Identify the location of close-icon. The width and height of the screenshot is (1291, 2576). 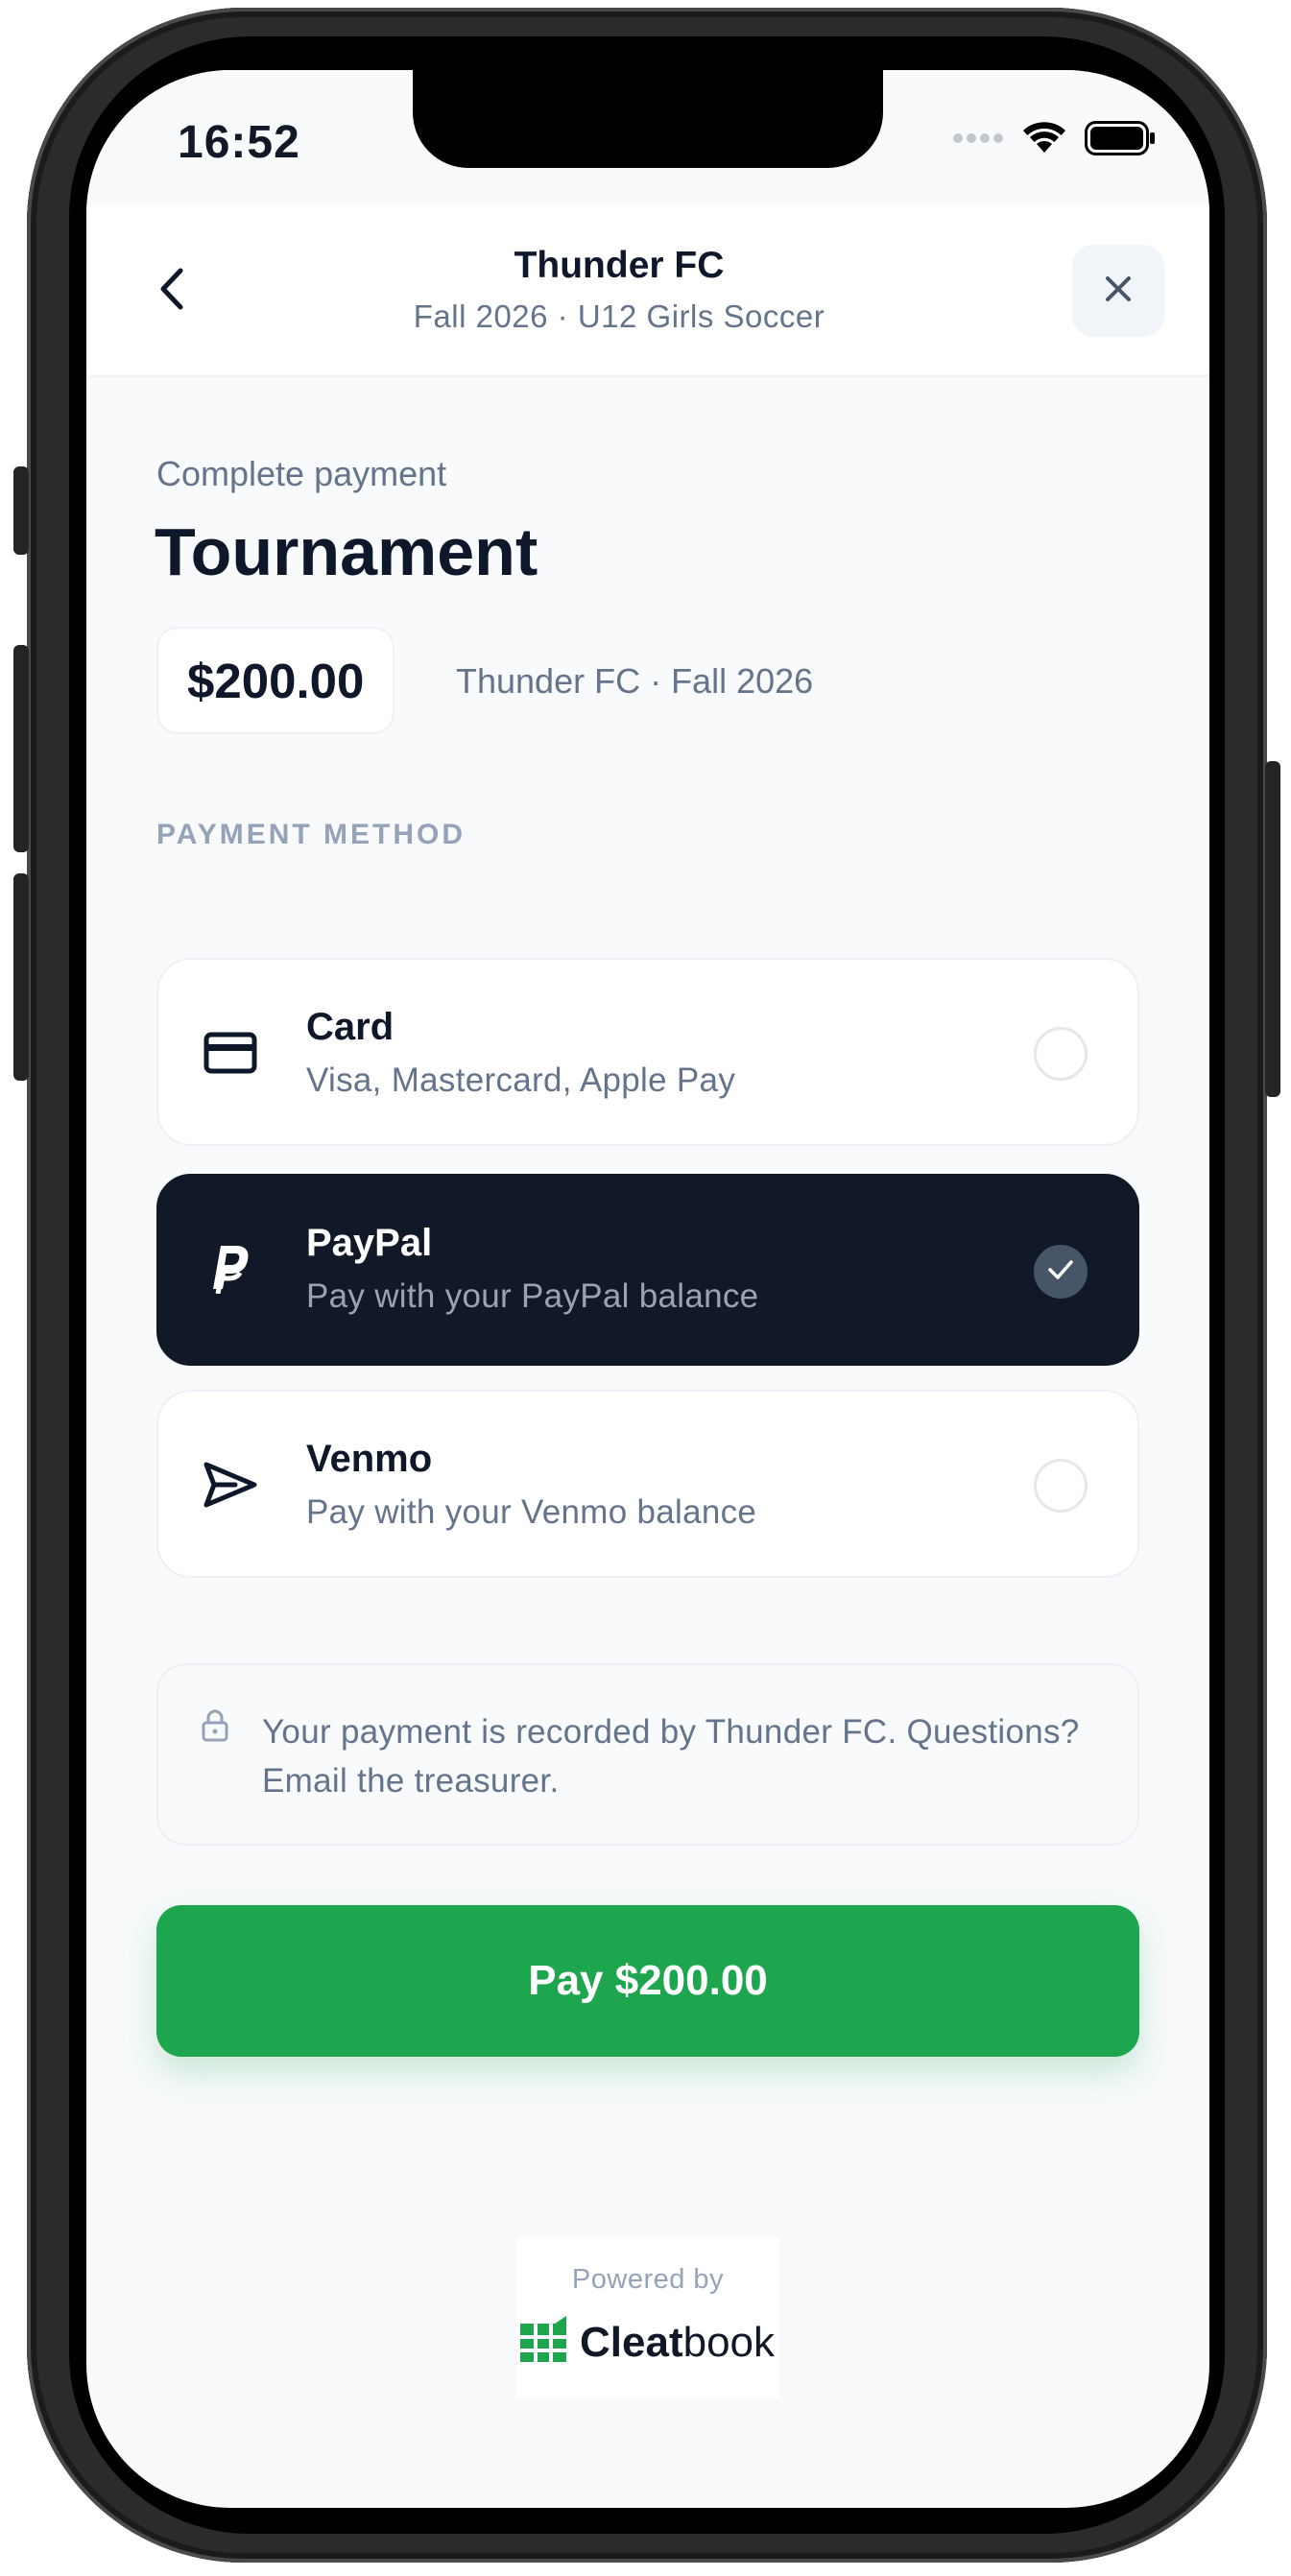
(1118, 291).